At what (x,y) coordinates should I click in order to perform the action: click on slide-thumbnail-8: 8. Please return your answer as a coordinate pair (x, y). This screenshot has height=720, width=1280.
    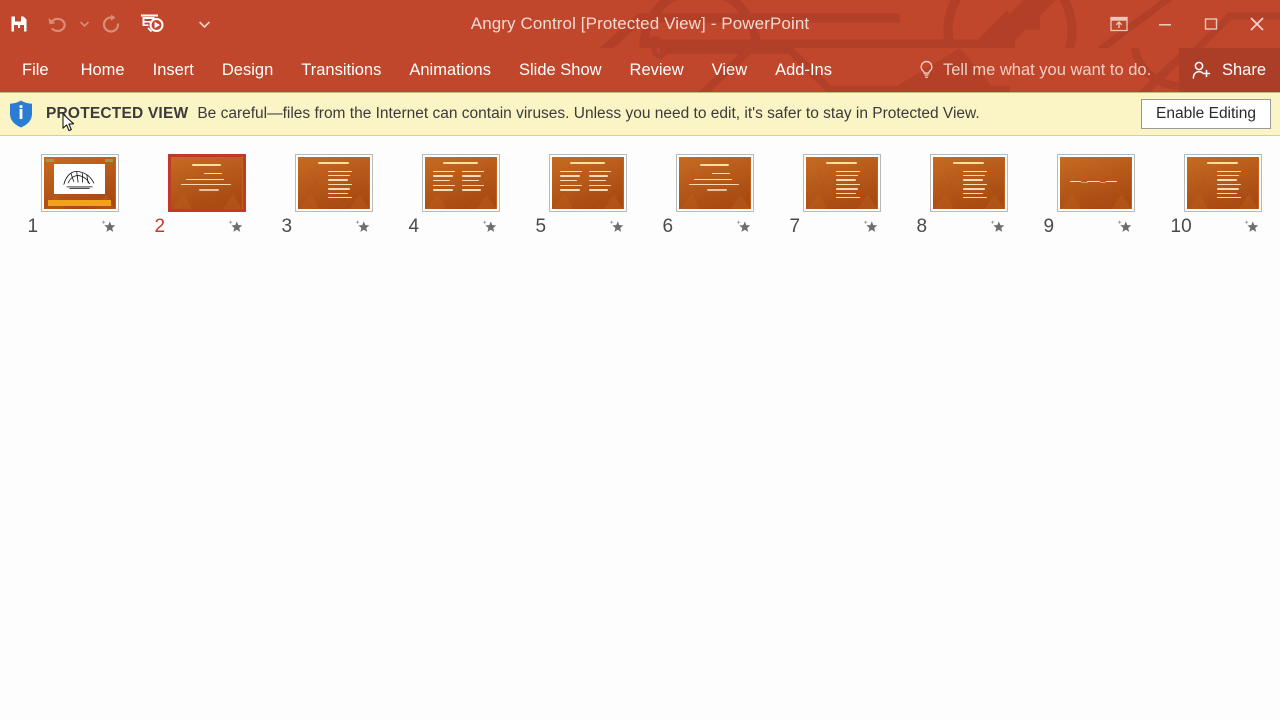
    Looking at the image, I should click on (968, 195).